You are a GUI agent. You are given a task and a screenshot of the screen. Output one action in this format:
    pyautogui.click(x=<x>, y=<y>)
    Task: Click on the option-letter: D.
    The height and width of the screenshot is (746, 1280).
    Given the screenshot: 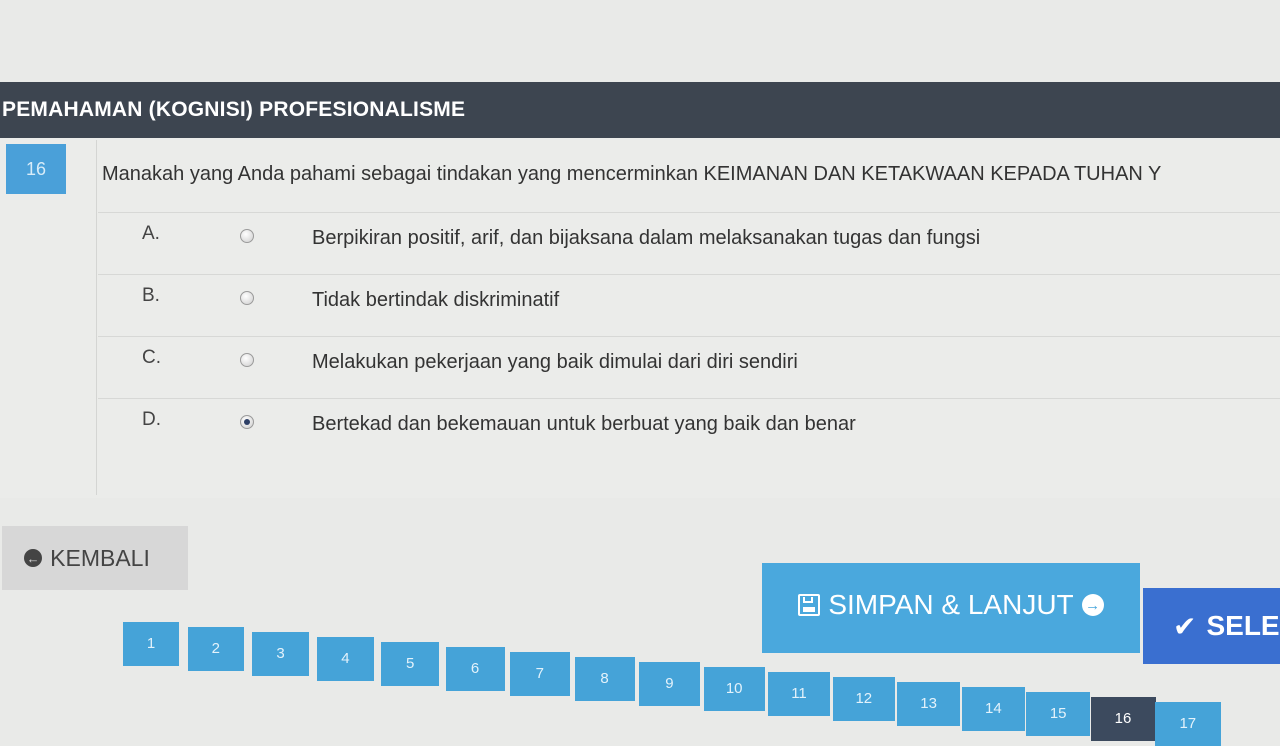 What is the action you would take?
    pyautogui.click(x=151, y=419)
    